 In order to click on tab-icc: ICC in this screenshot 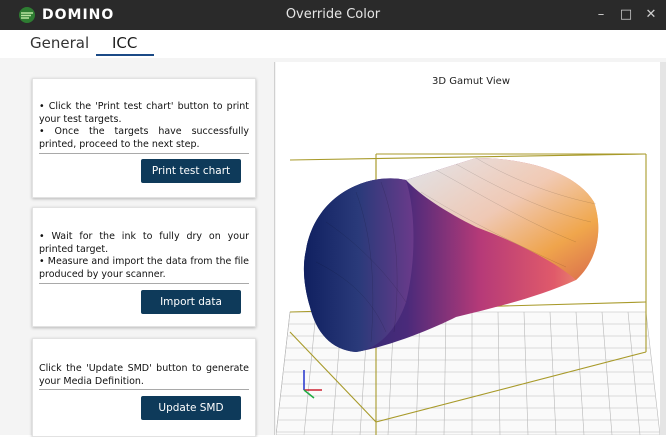, I will do `click(124, 43)`.